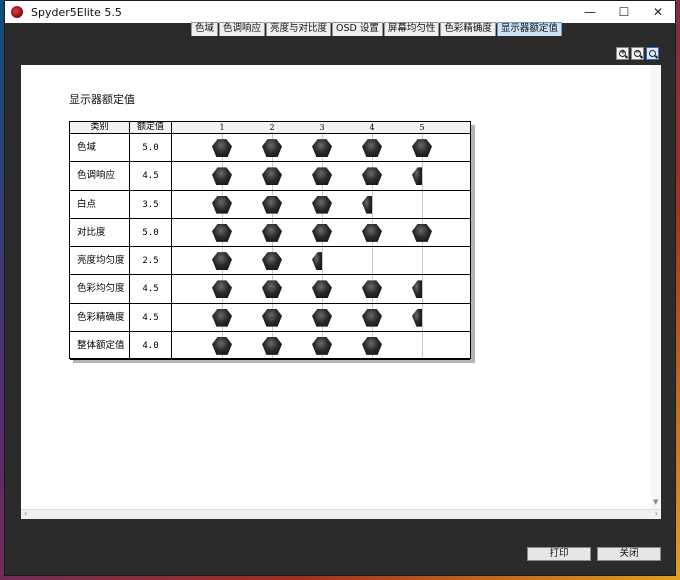 Image resolution: width=680 pixels, height=580 pixels. I want to click on maximize-button: ☐, so click(624, 12).